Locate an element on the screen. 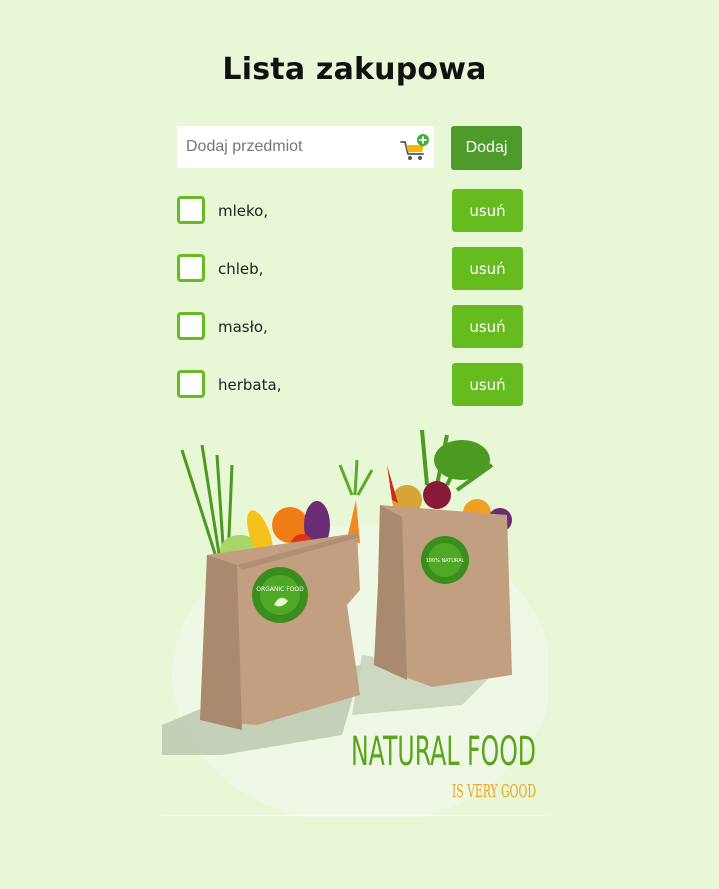 The height and width of the screenshot is (889, 719). divider is located at coordinates (355, 815).